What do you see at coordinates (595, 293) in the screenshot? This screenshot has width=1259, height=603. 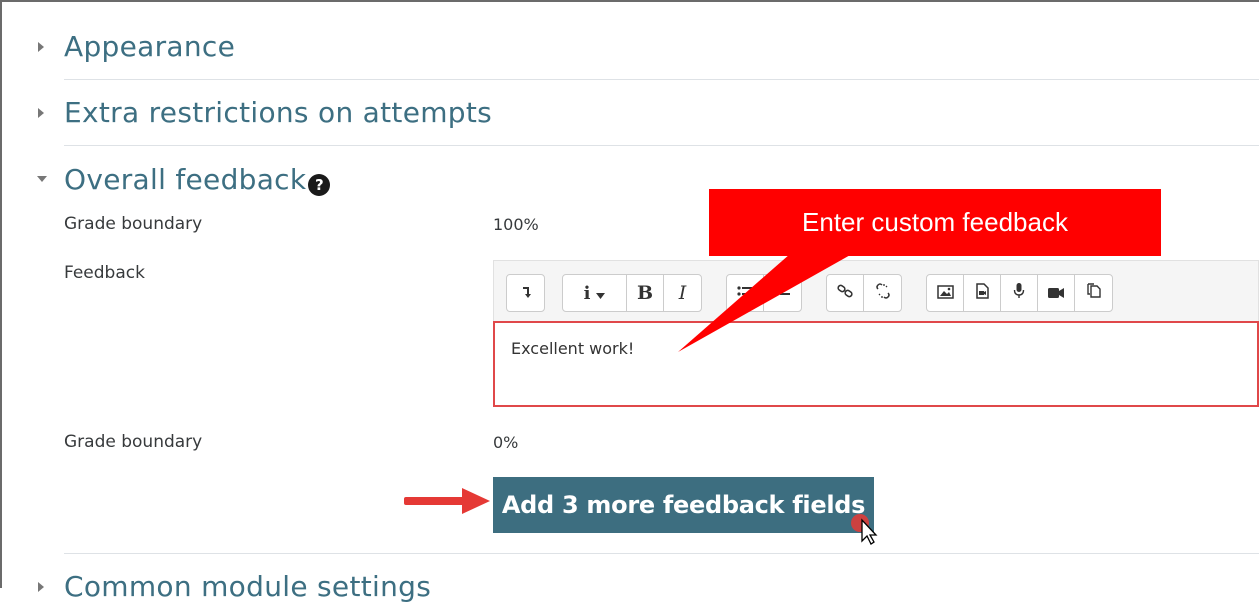 I see `paragraph-styles-button: i` at bounding box center [595, 293].